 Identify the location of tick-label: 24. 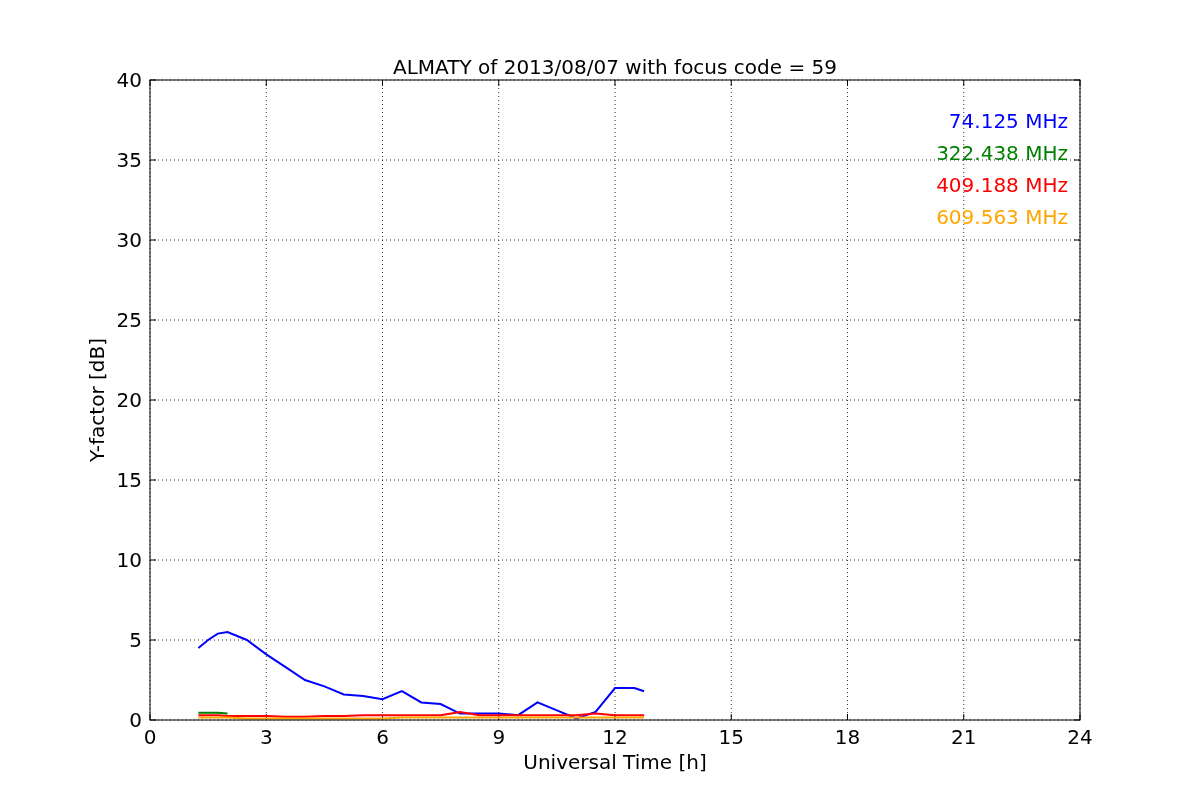
(1080, 737).